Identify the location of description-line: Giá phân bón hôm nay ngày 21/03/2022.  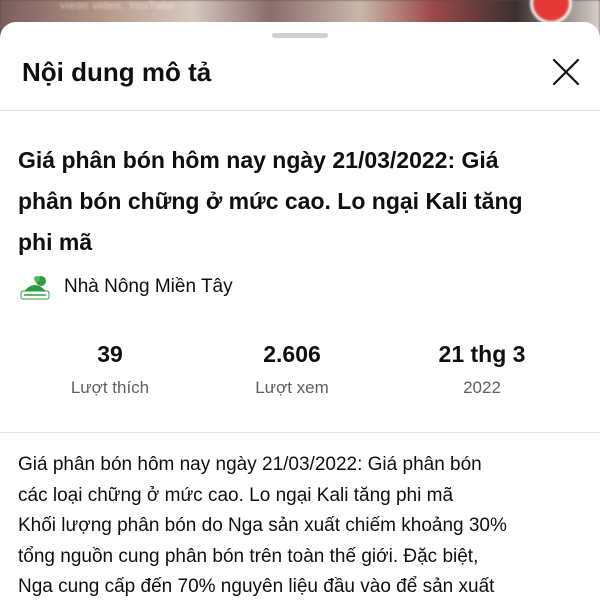
(250, 464).